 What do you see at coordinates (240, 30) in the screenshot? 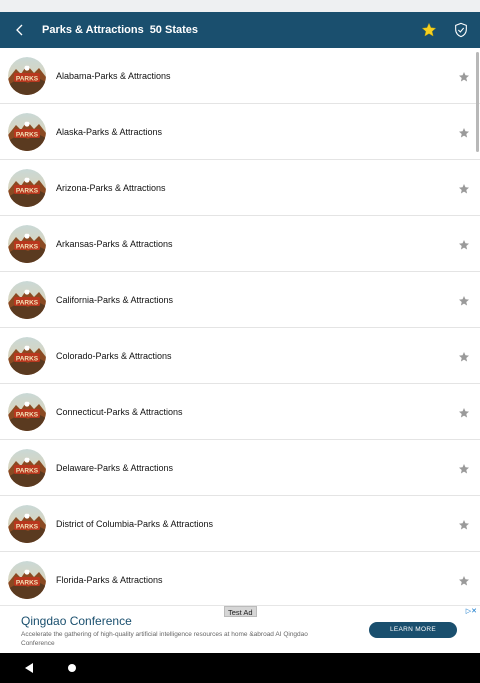
I see `app-bar: Parks & Attractions 50 States` at bounding box center [240, 30].